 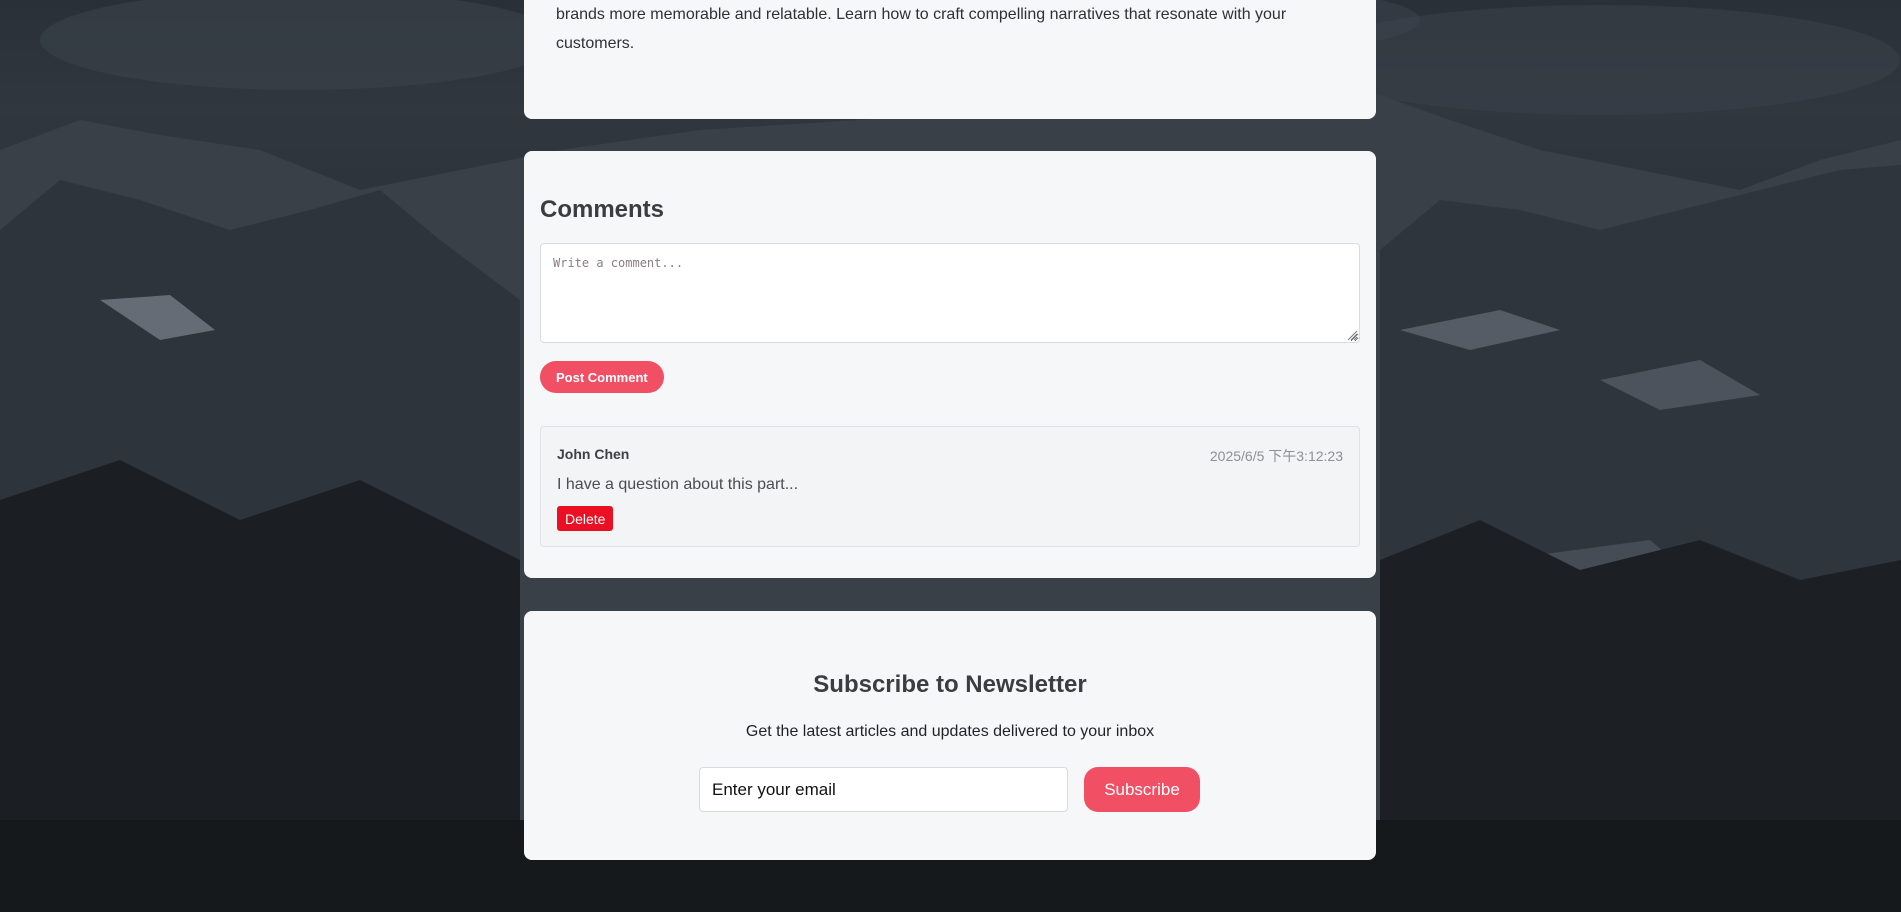 I want to click on delete-comment-button: Delete, so click(x=585, y=518).